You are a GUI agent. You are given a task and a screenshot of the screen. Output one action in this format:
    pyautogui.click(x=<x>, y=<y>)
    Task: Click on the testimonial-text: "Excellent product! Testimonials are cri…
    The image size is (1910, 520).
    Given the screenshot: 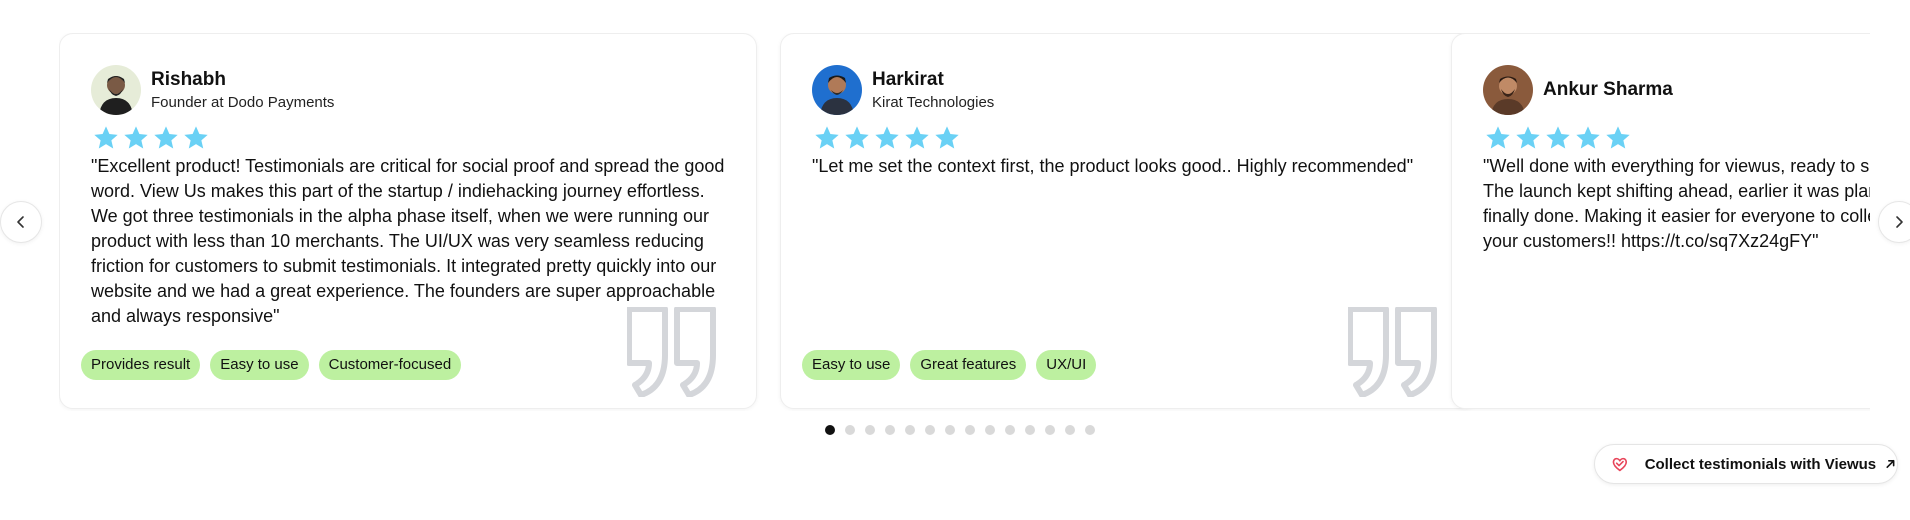 What is the action you would take?
    pyautogui.click(x=408, y=241)
    